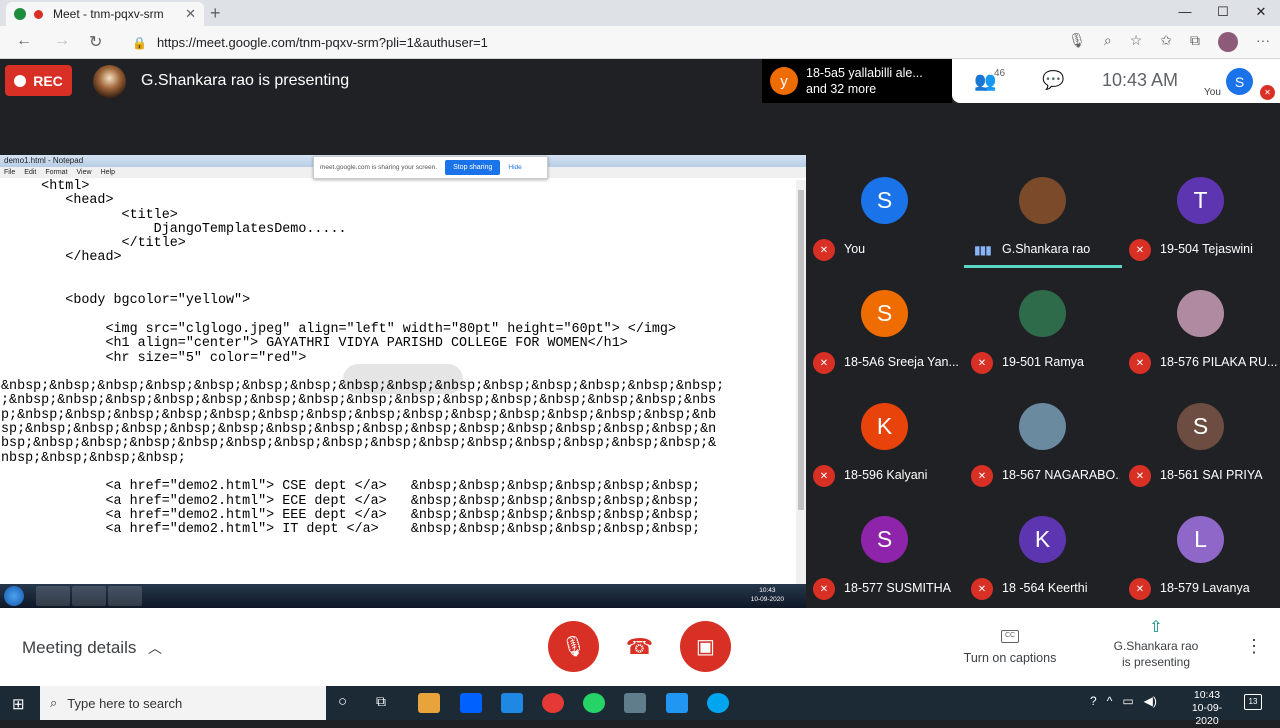  What do you see at coordinates (767, 599) in the screenshot?
I see `shared-date: 10-09-2020` at bounding box center [767, 599].